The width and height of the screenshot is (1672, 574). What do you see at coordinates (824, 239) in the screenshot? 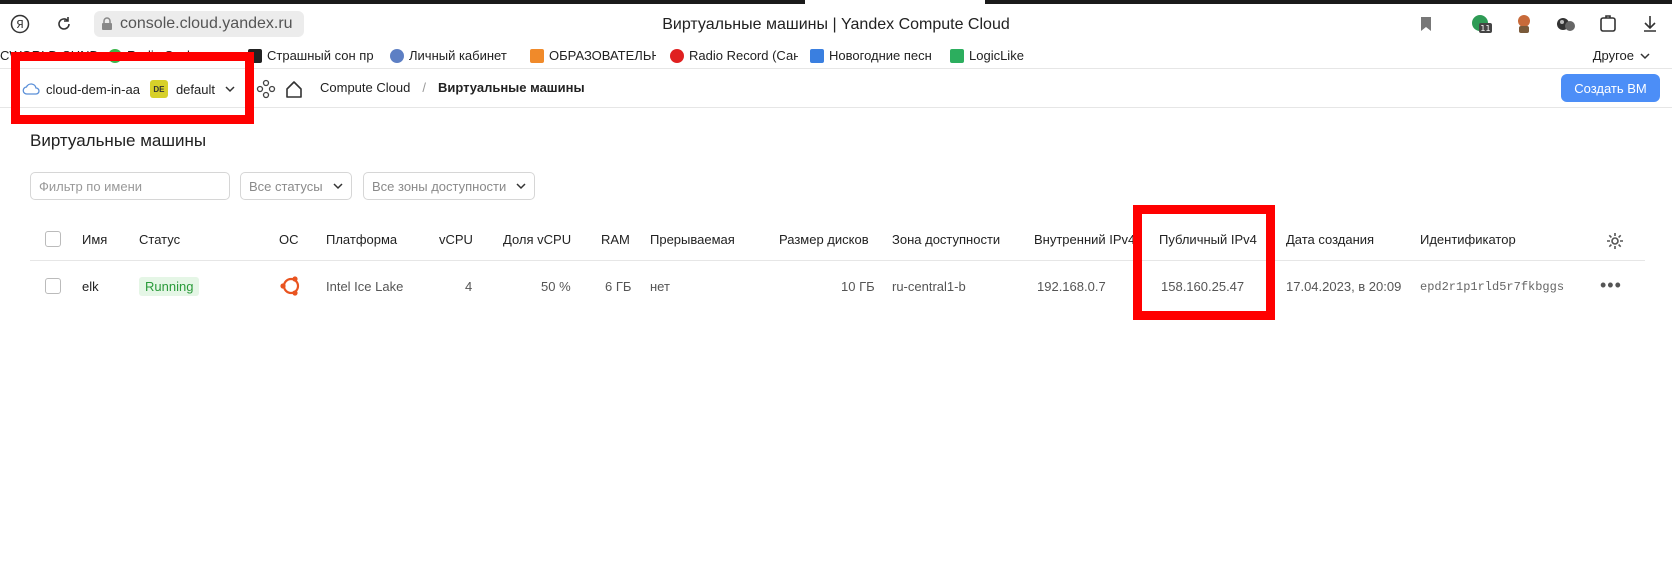
I see `column-disk-size: Размер дисков` at bounding box center [824, 239].